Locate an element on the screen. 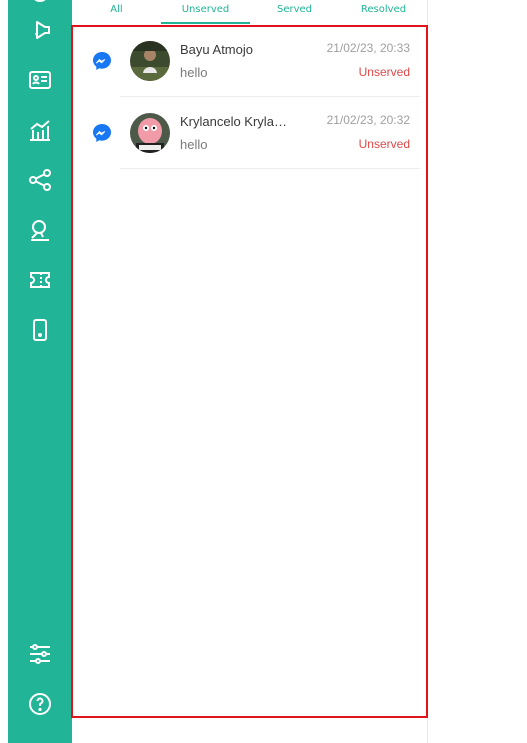  share-nodes-icon is located at coordinates (40, 180).